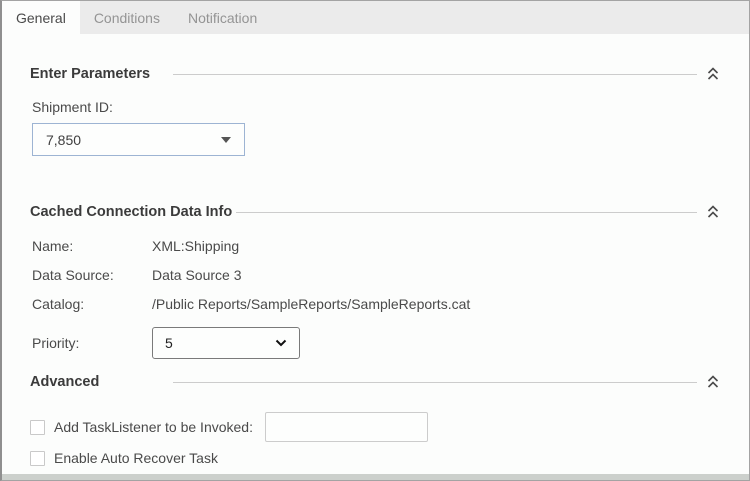 This screenshot has height=481, width=750. I want to click on horizontal-scrollbar-track, so click(375, 477).